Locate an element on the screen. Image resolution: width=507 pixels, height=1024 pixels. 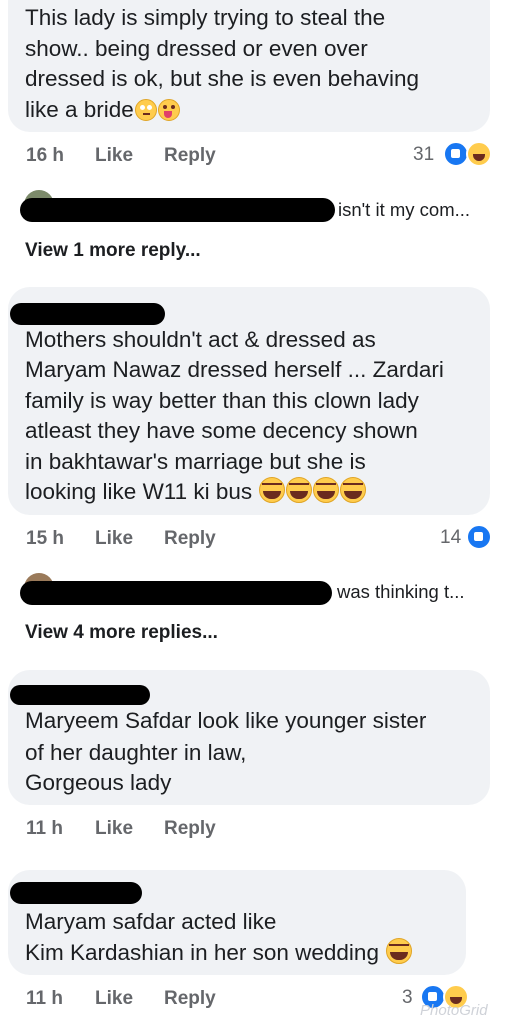
comment-text-line: looking like W11 ki bus is located at coordinates (196, 492).